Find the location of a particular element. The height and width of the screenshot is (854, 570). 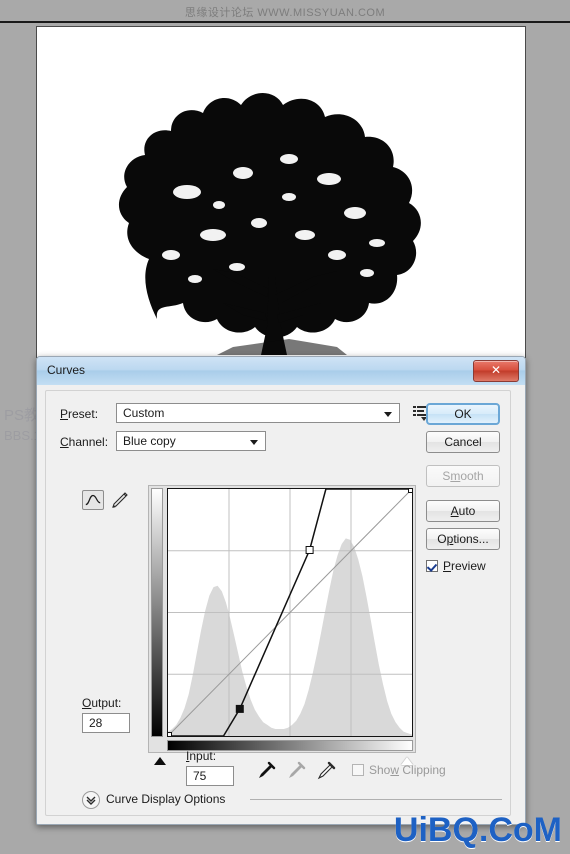

dialog-title: Curves is located at coordinates (66, 370).